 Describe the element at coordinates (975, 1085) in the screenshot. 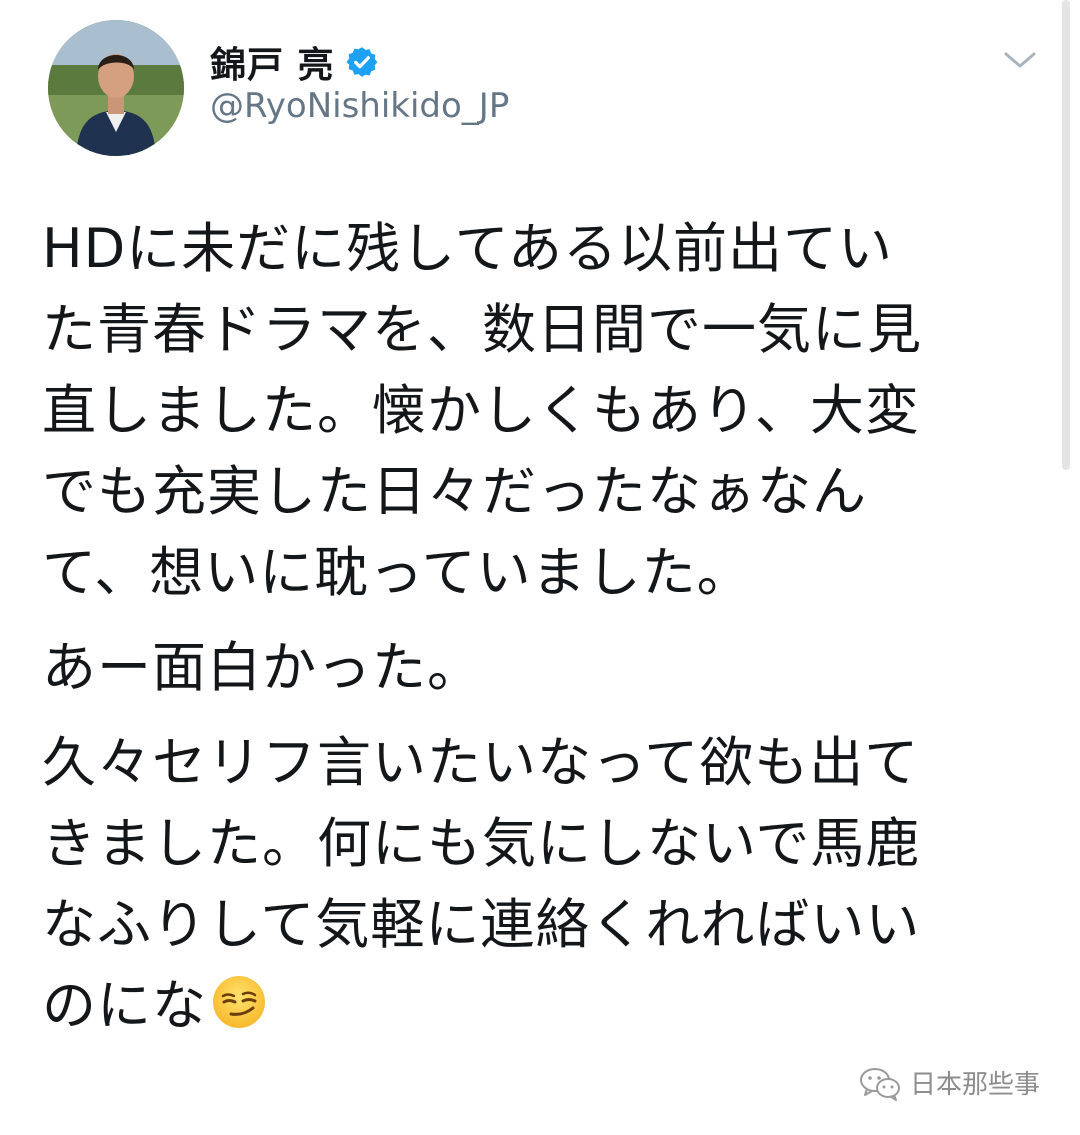

I see `watermark-text: 日本那些事` at that location.